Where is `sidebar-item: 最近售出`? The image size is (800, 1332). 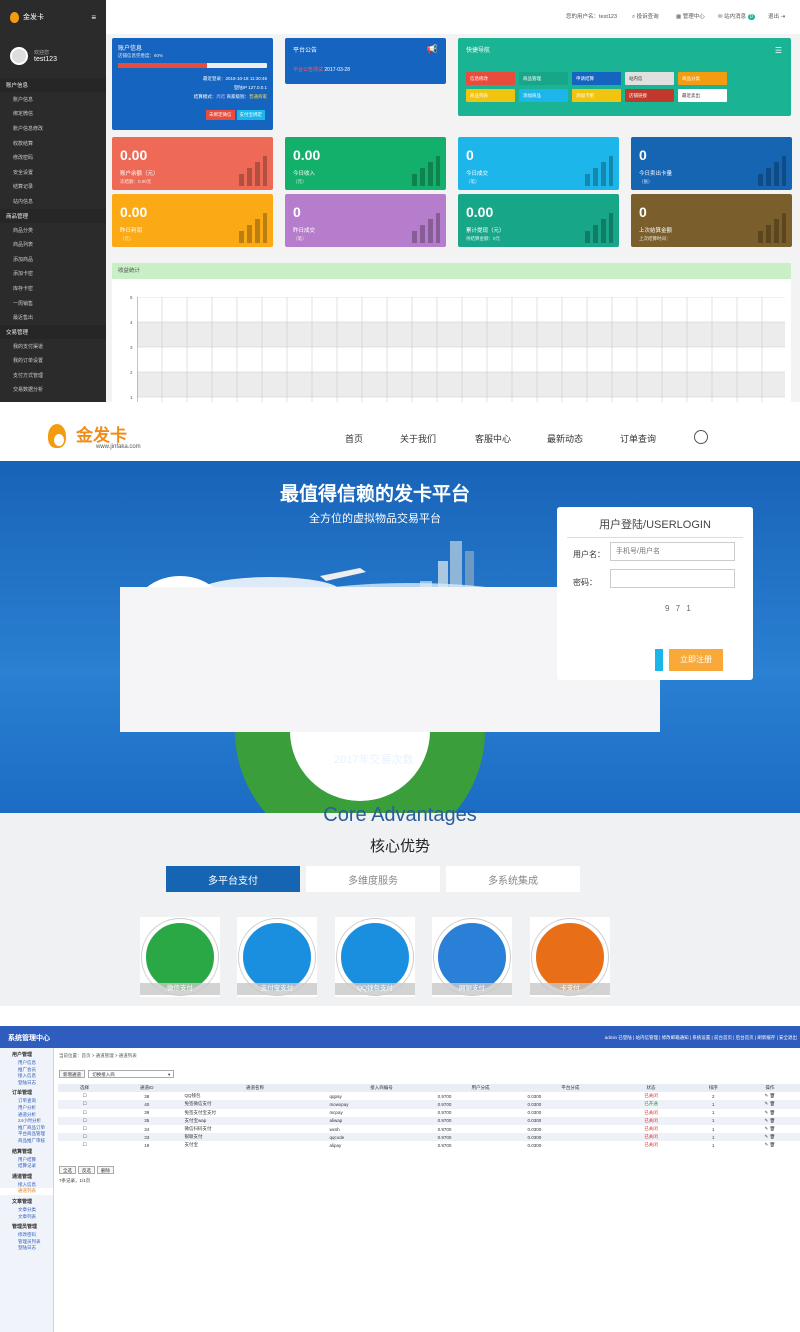 sidebar-item: 最近售出 is located at coordinates (53, 317).